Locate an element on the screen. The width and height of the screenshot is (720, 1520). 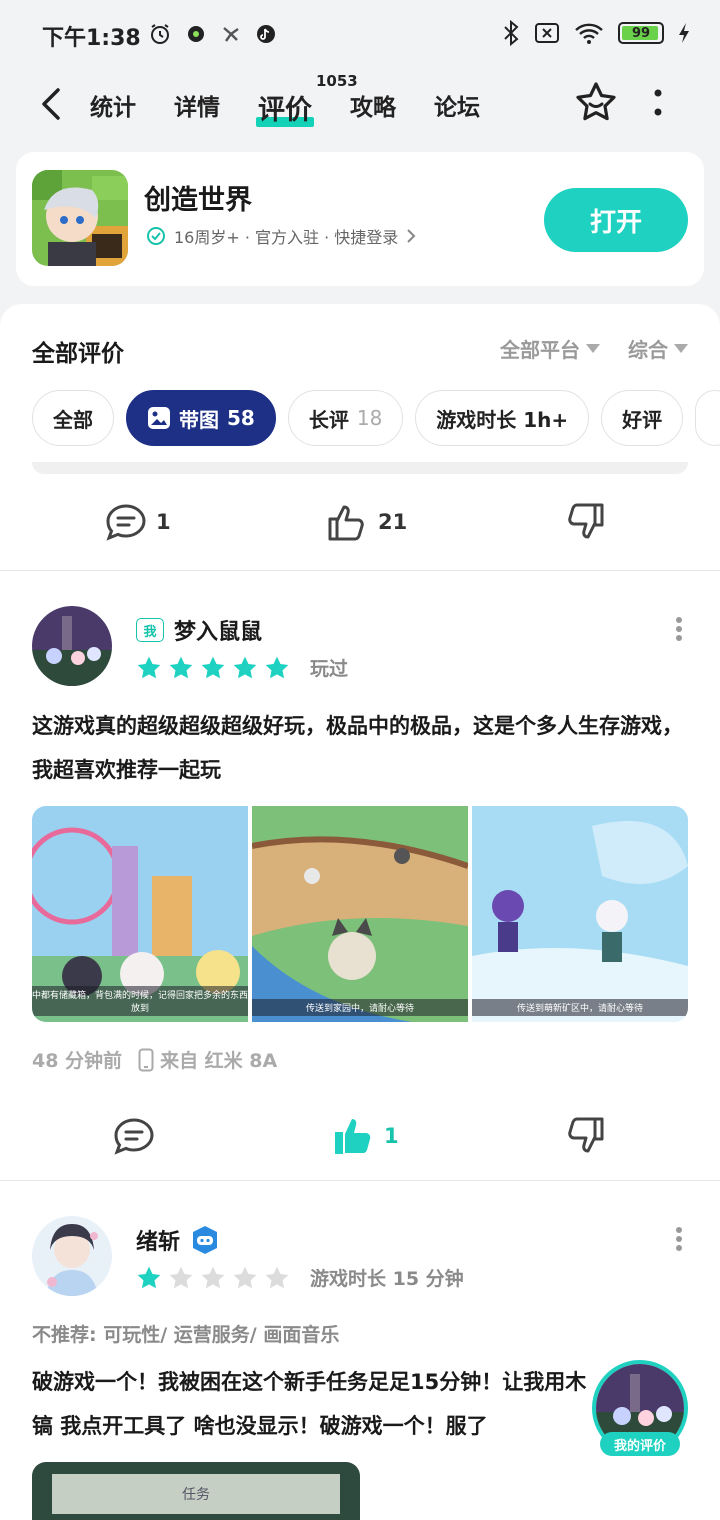
prev-review-actions: 1 21 is located at coordinates (360, 524).